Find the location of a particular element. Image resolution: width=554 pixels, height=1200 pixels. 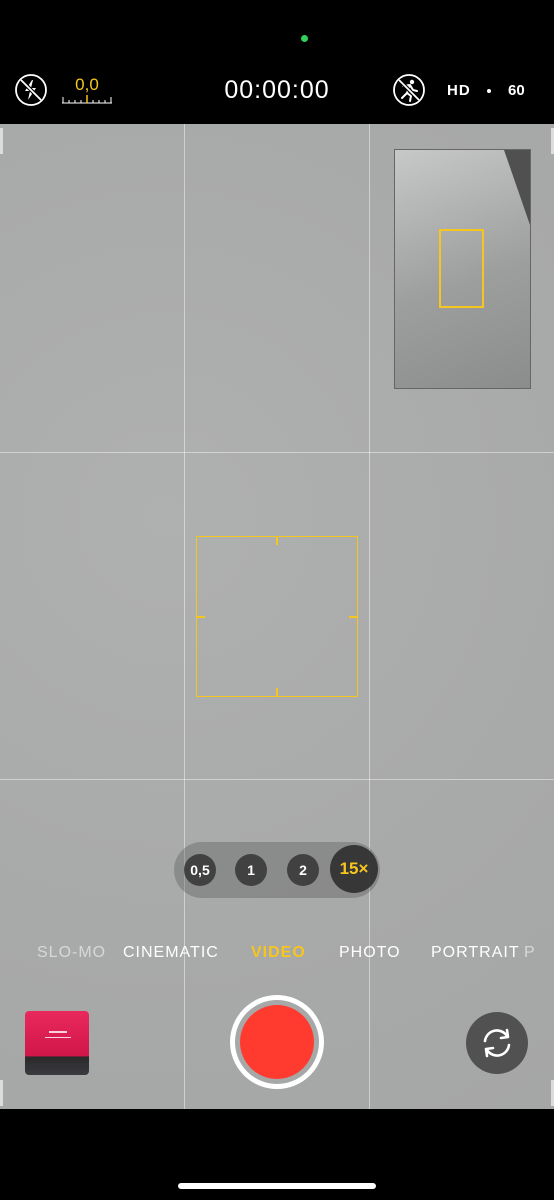

mode-pano: P is located at coordinates (530, 953).